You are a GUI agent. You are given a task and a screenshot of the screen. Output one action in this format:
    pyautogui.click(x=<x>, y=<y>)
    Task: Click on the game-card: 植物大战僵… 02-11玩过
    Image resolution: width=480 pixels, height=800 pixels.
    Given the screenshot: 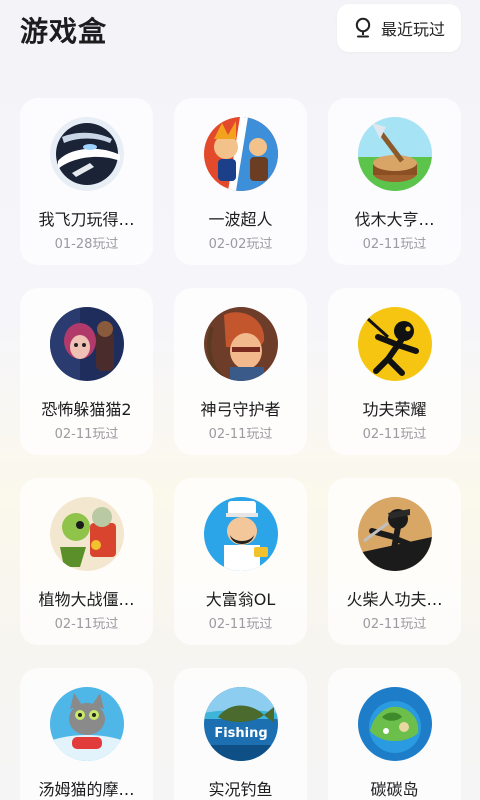 What is the action you would take?
    pyautogui.click(x=86, y=561)
    